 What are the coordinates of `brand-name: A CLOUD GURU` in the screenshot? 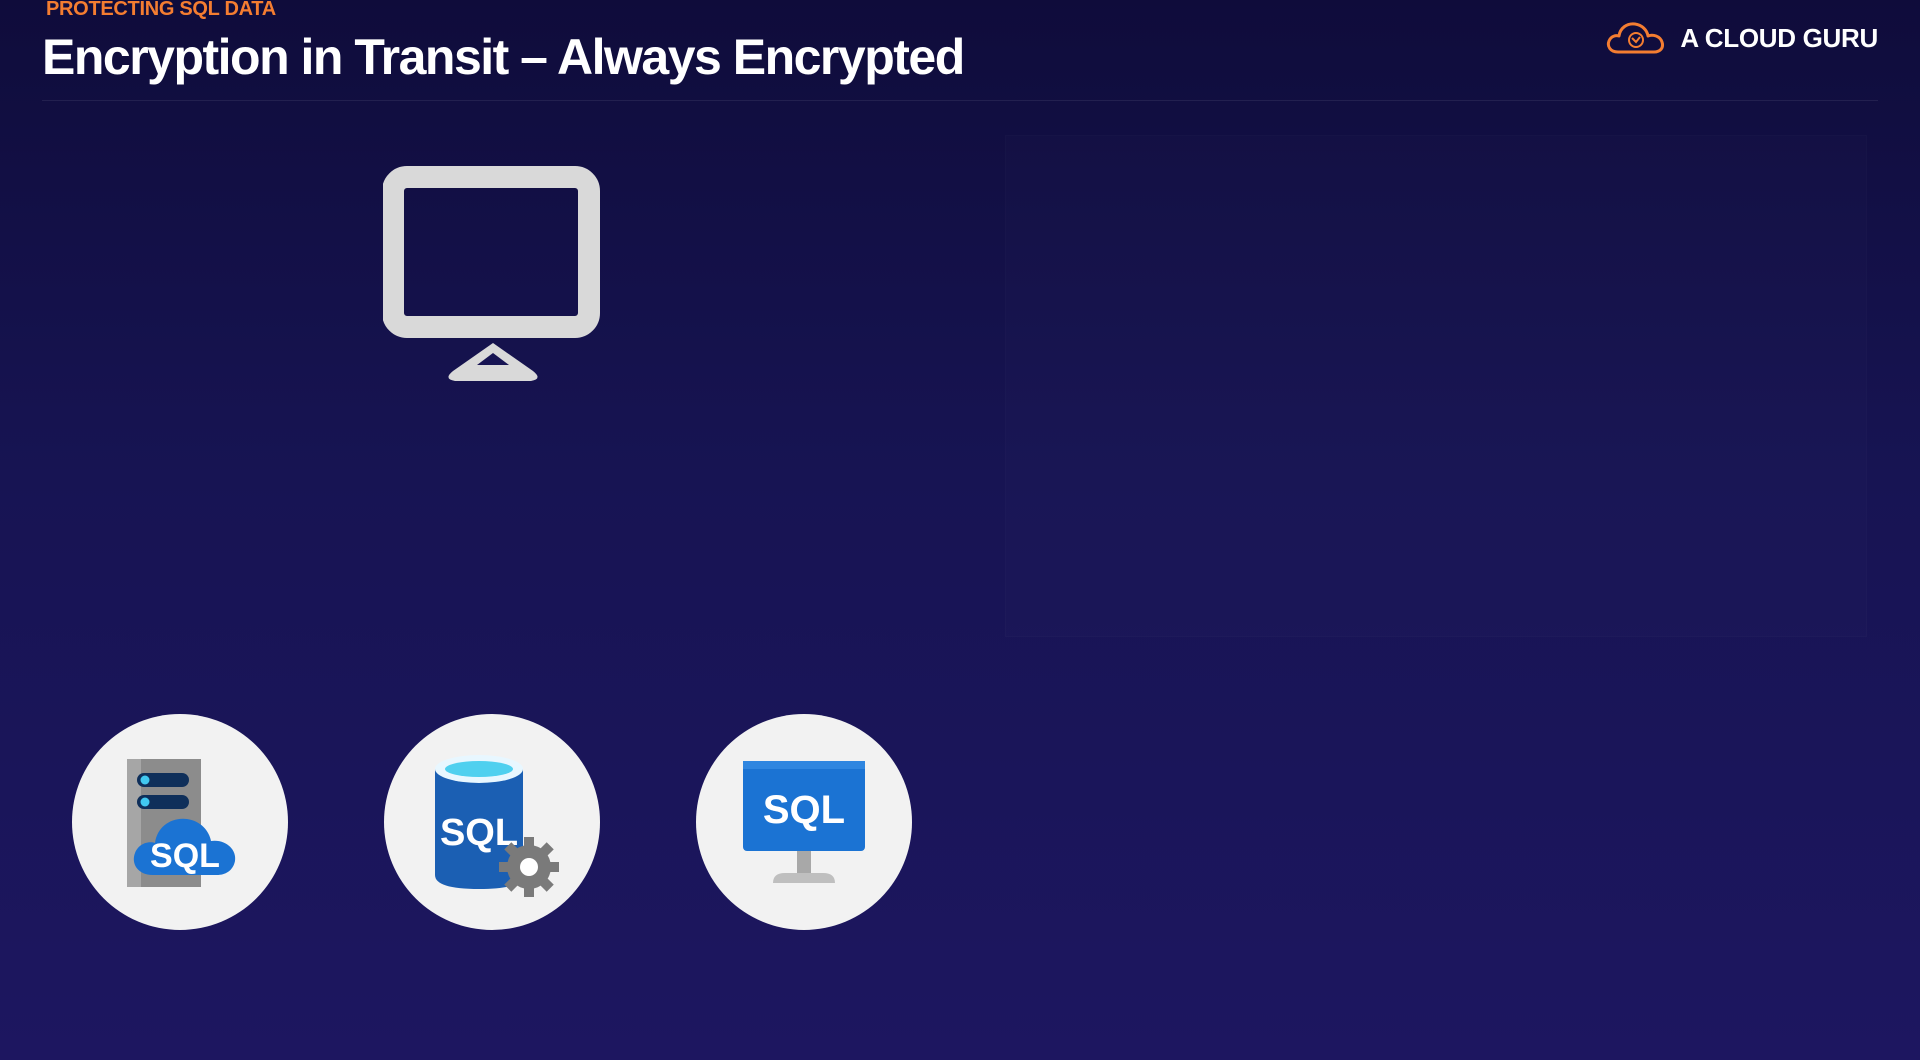 It's located at (1779, 37).